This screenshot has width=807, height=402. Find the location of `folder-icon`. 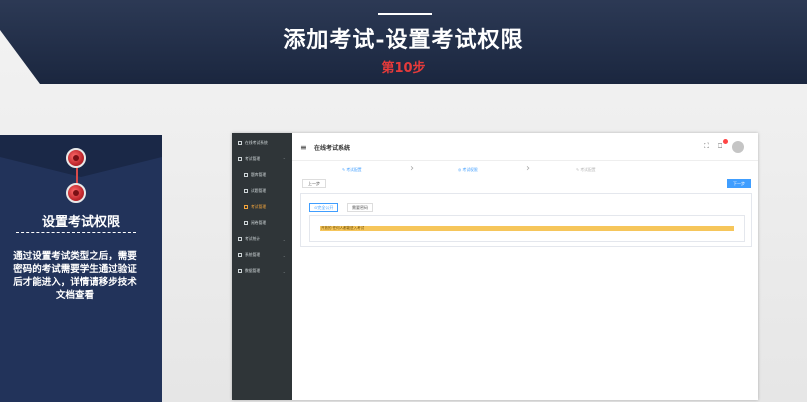

folder-icon is located at coordinates (240, 159).